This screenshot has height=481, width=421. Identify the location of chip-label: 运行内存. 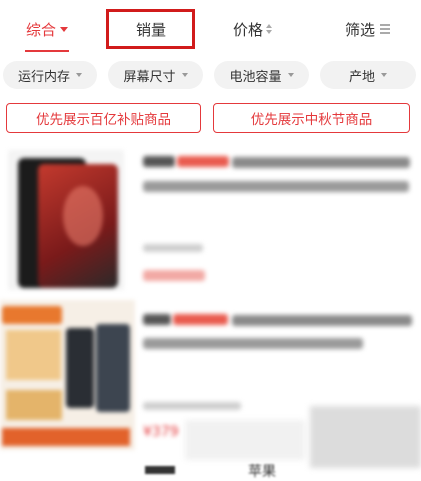
(43, 77).